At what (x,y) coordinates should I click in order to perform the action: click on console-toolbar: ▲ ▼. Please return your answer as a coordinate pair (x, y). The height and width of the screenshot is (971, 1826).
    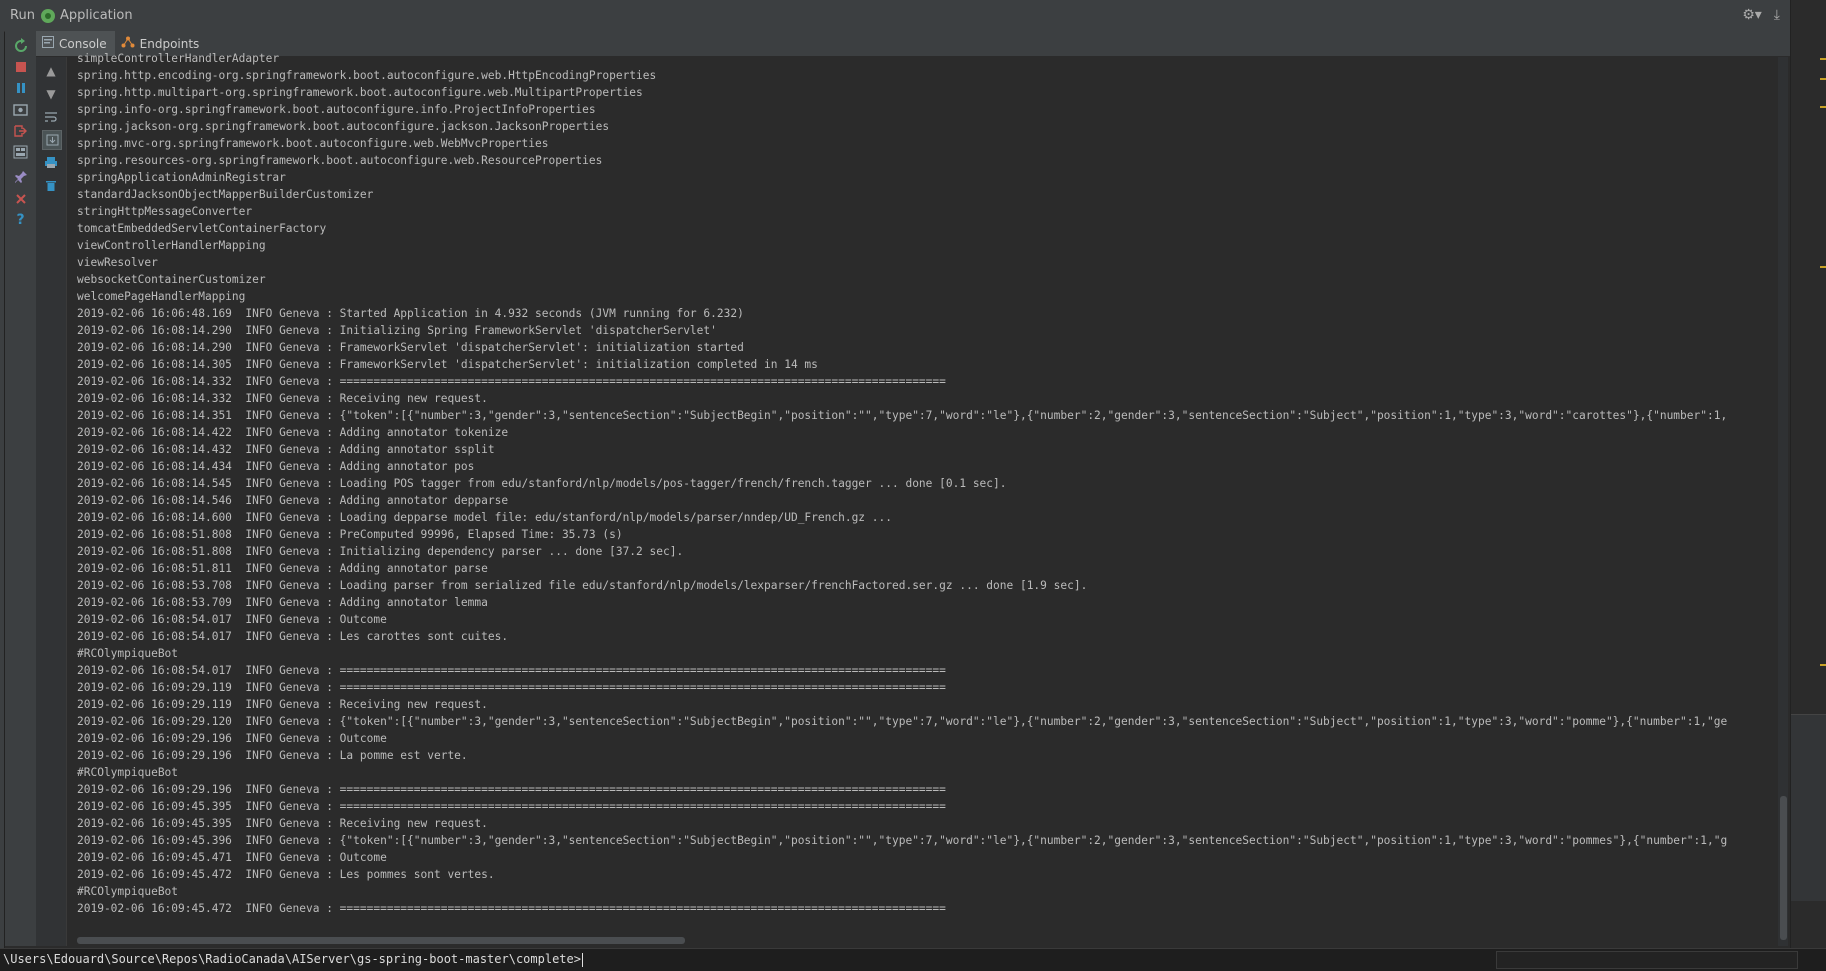
    Looking at the image, I should click on (51, 501).